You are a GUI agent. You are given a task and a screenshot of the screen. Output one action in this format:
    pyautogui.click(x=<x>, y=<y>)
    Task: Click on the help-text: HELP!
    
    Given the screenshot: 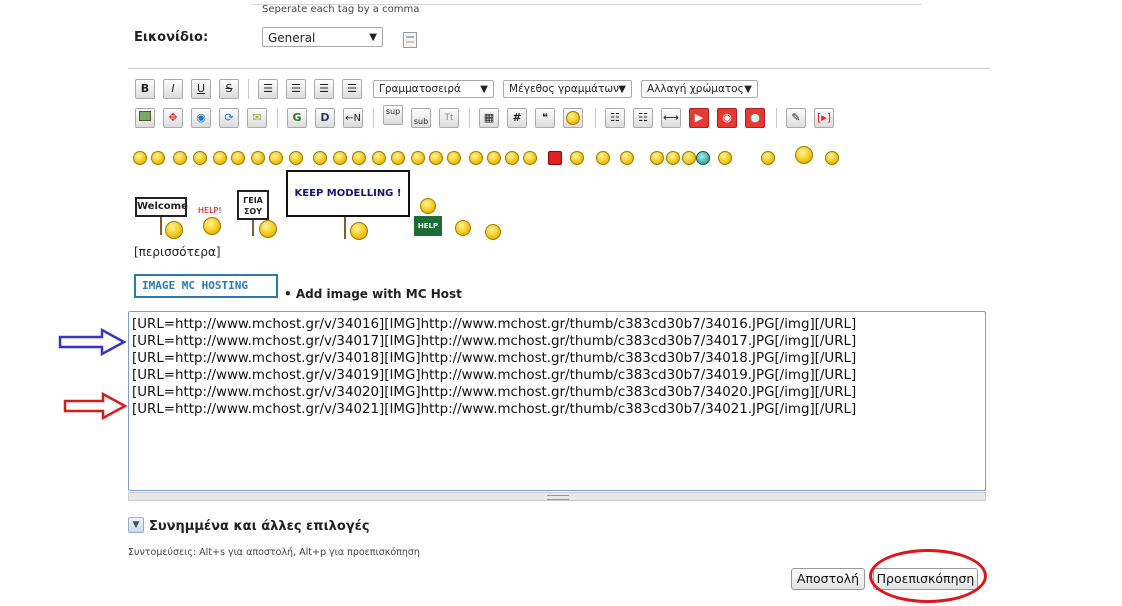 What is the action you would take?
    pyautogui.click(x=210, y=210)
    